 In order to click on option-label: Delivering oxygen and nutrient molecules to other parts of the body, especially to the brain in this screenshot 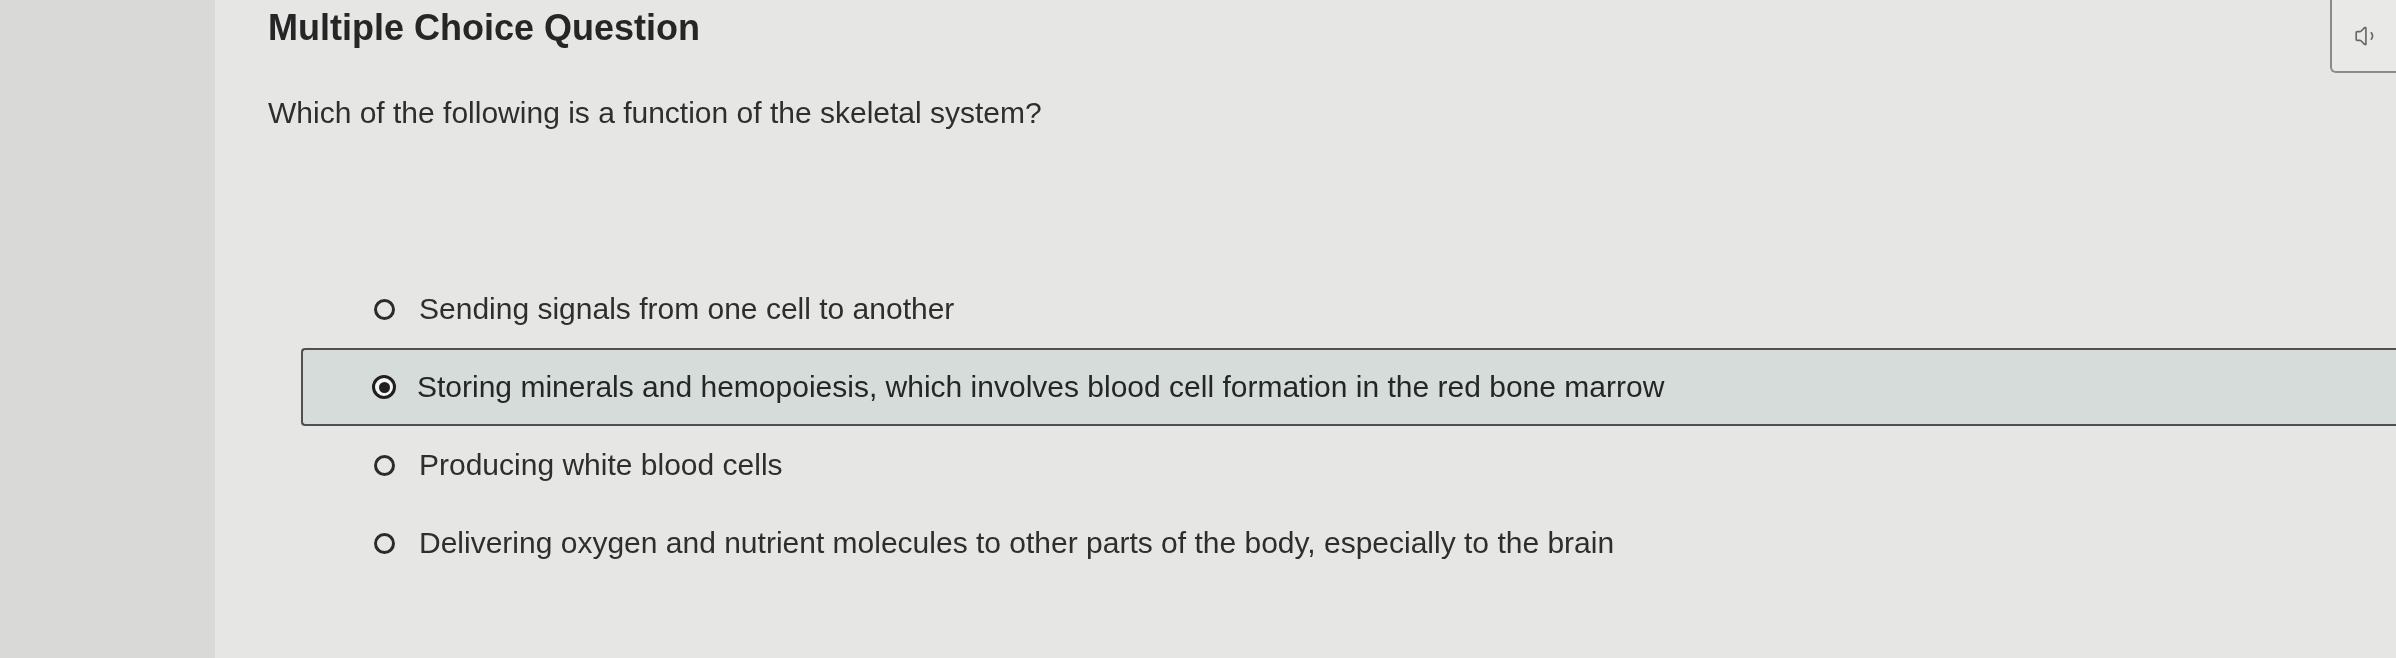, I will do `click(1017, 543)`.